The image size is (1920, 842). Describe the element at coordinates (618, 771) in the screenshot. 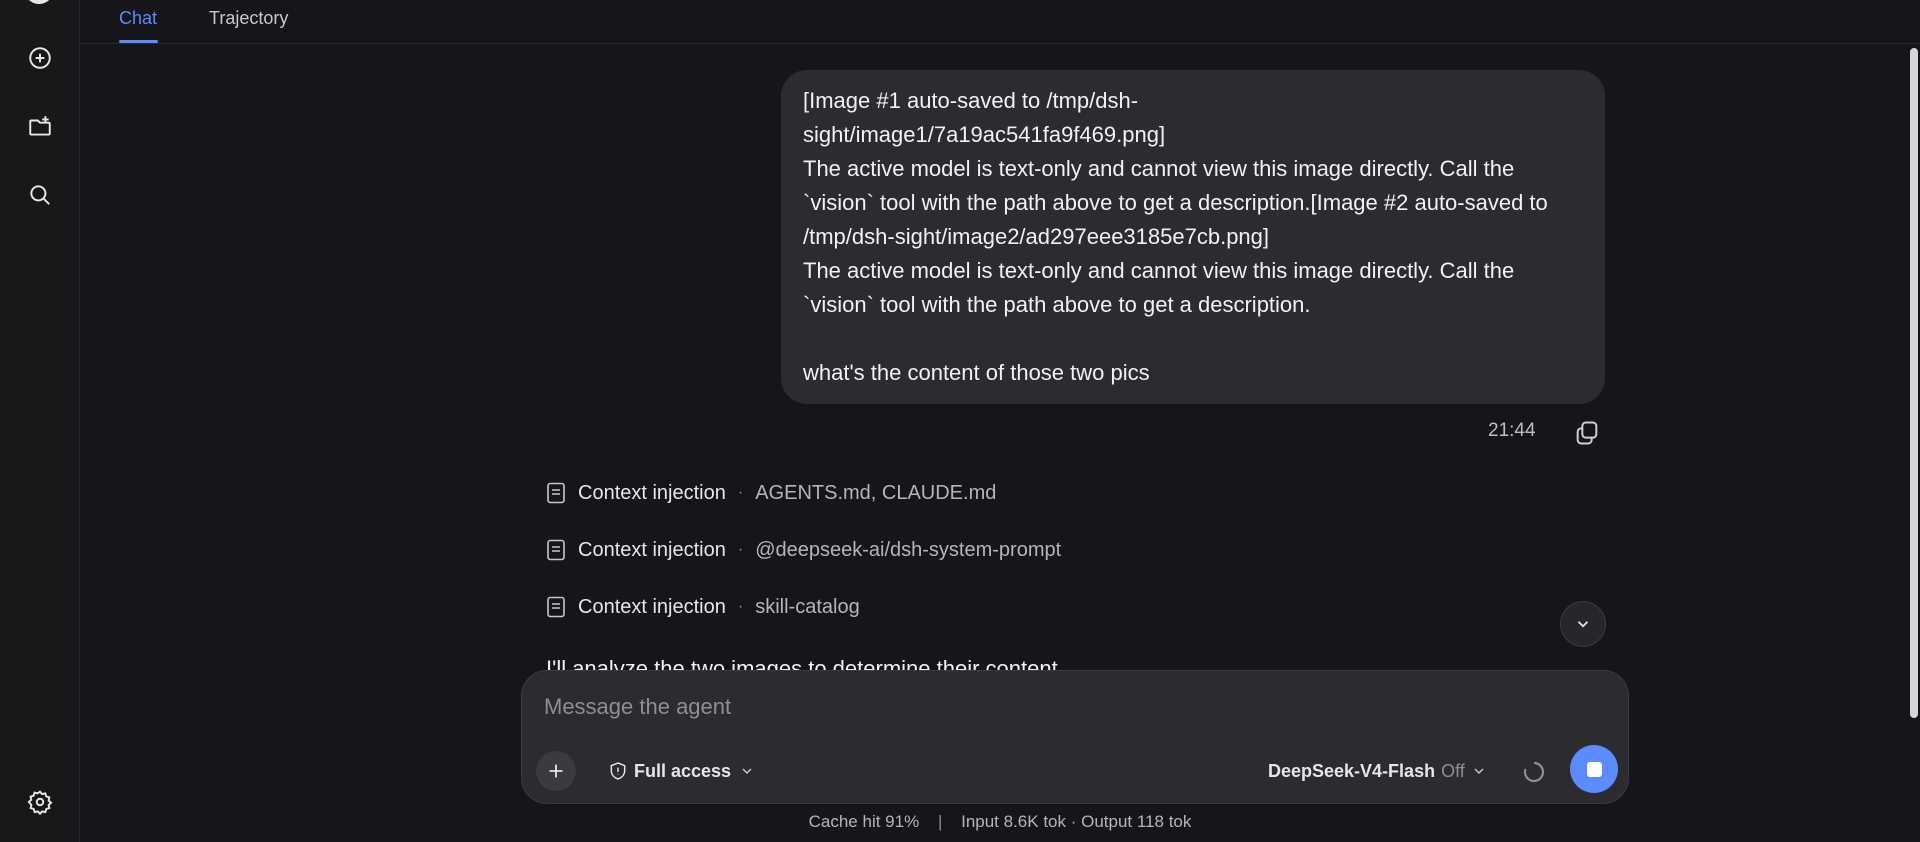

I see `shield-icon` at that location.